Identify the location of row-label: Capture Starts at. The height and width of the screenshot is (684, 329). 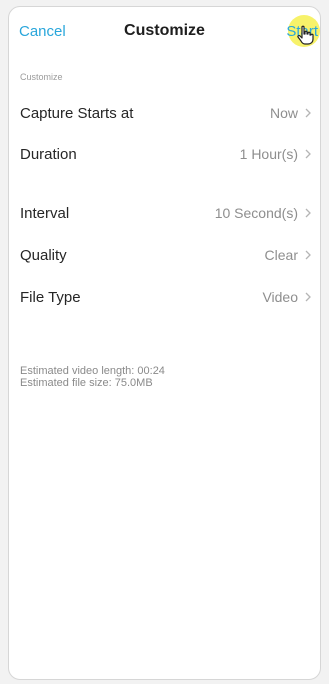
(77, 113).